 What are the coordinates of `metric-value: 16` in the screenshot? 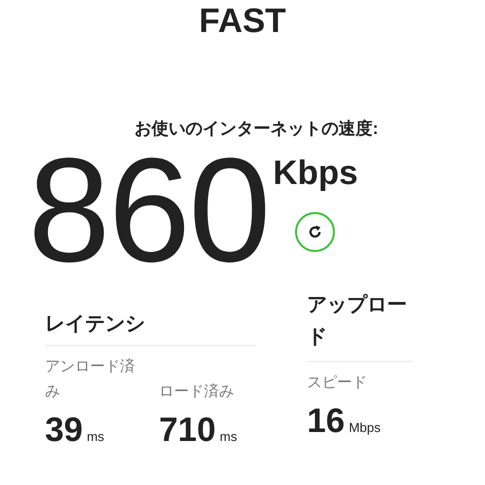 It's located at (326, 421).